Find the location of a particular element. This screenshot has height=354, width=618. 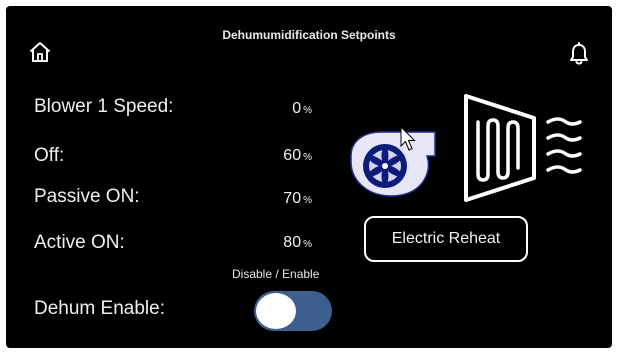

home-button is located at coordinates (40, 52).